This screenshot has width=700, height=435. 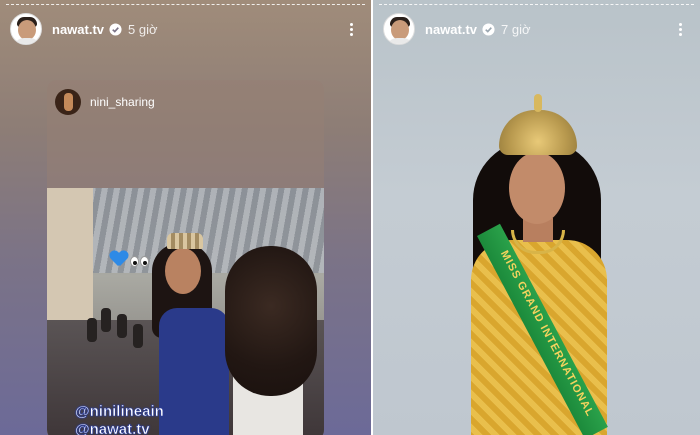 I want to click on mention-sticker-ninilineain: @ninilineain, so click(x=119, y=412).